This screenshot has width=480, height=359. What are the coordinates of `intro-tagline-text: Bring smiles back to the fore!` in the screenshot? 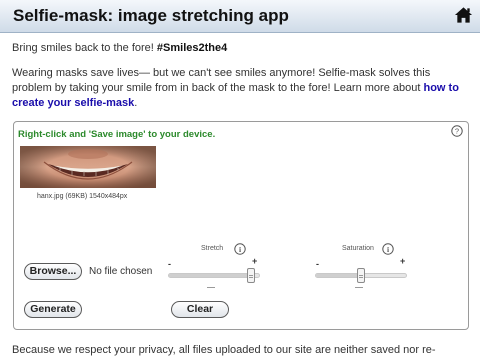 It's located at (84, 48).